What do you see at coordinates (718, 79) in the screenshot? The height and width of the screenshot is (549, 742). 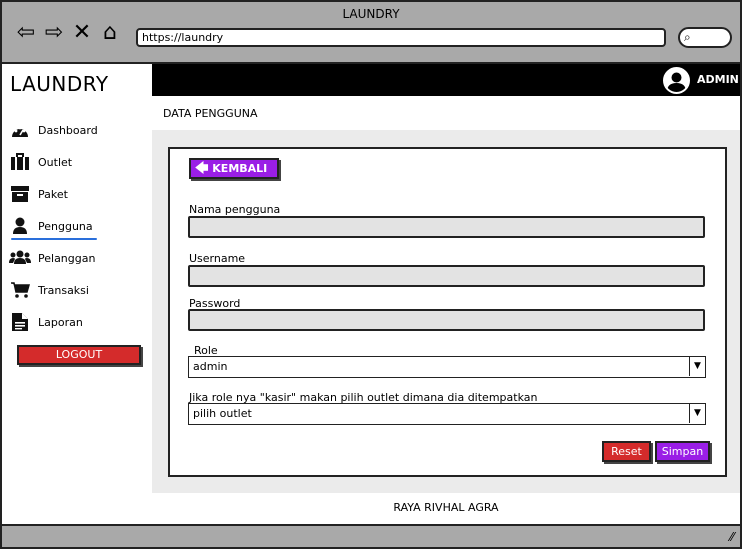 I see `user-name: ADMIN` at bounding box center [718, 79].